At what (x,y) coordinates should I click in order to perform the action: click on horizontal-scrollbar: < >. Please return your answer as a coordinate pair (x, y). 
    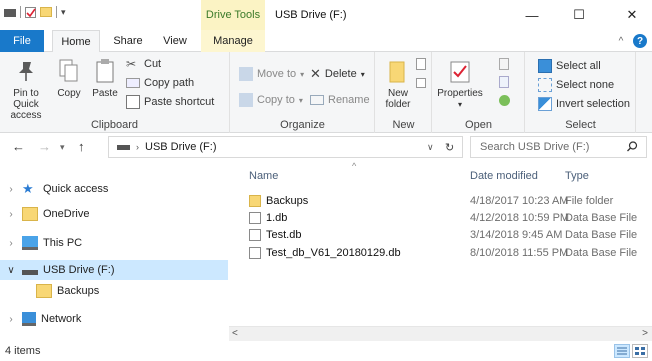
    Looking at the image, I should click on (440, 333).